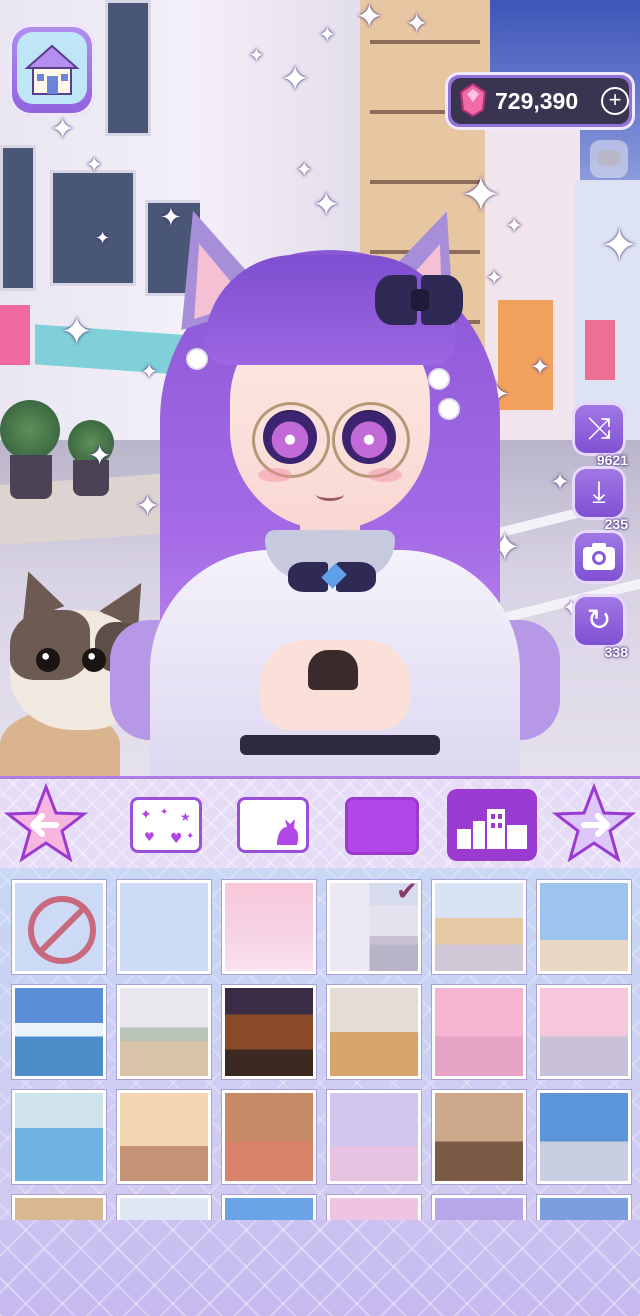 Image resolution: width=640 pixels, height=1316 pixels. I want to click on bg-tile-room-window, so click(584, 927).